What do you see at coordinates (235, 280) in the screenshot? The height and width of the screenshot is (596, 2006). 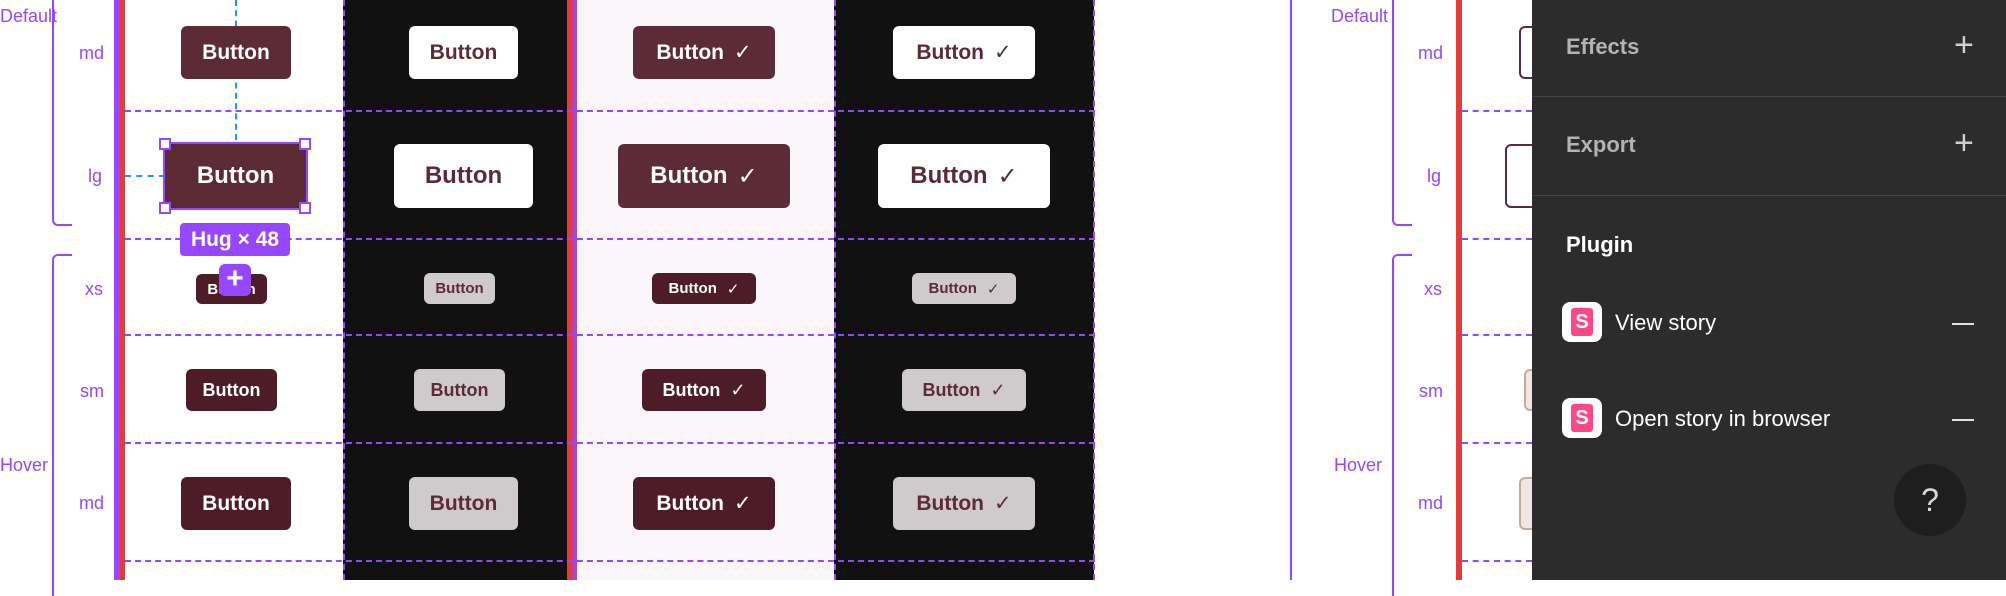 I see `add-plus-icon: +` at bounding box center [235, 280].